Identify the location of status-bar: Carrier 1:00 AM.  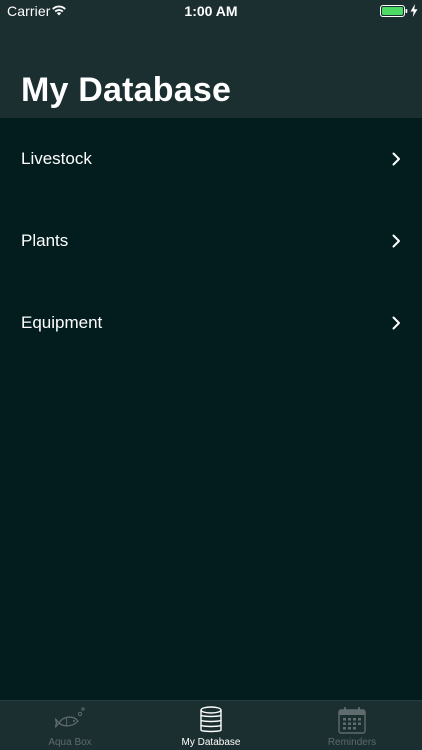
(211, 11).